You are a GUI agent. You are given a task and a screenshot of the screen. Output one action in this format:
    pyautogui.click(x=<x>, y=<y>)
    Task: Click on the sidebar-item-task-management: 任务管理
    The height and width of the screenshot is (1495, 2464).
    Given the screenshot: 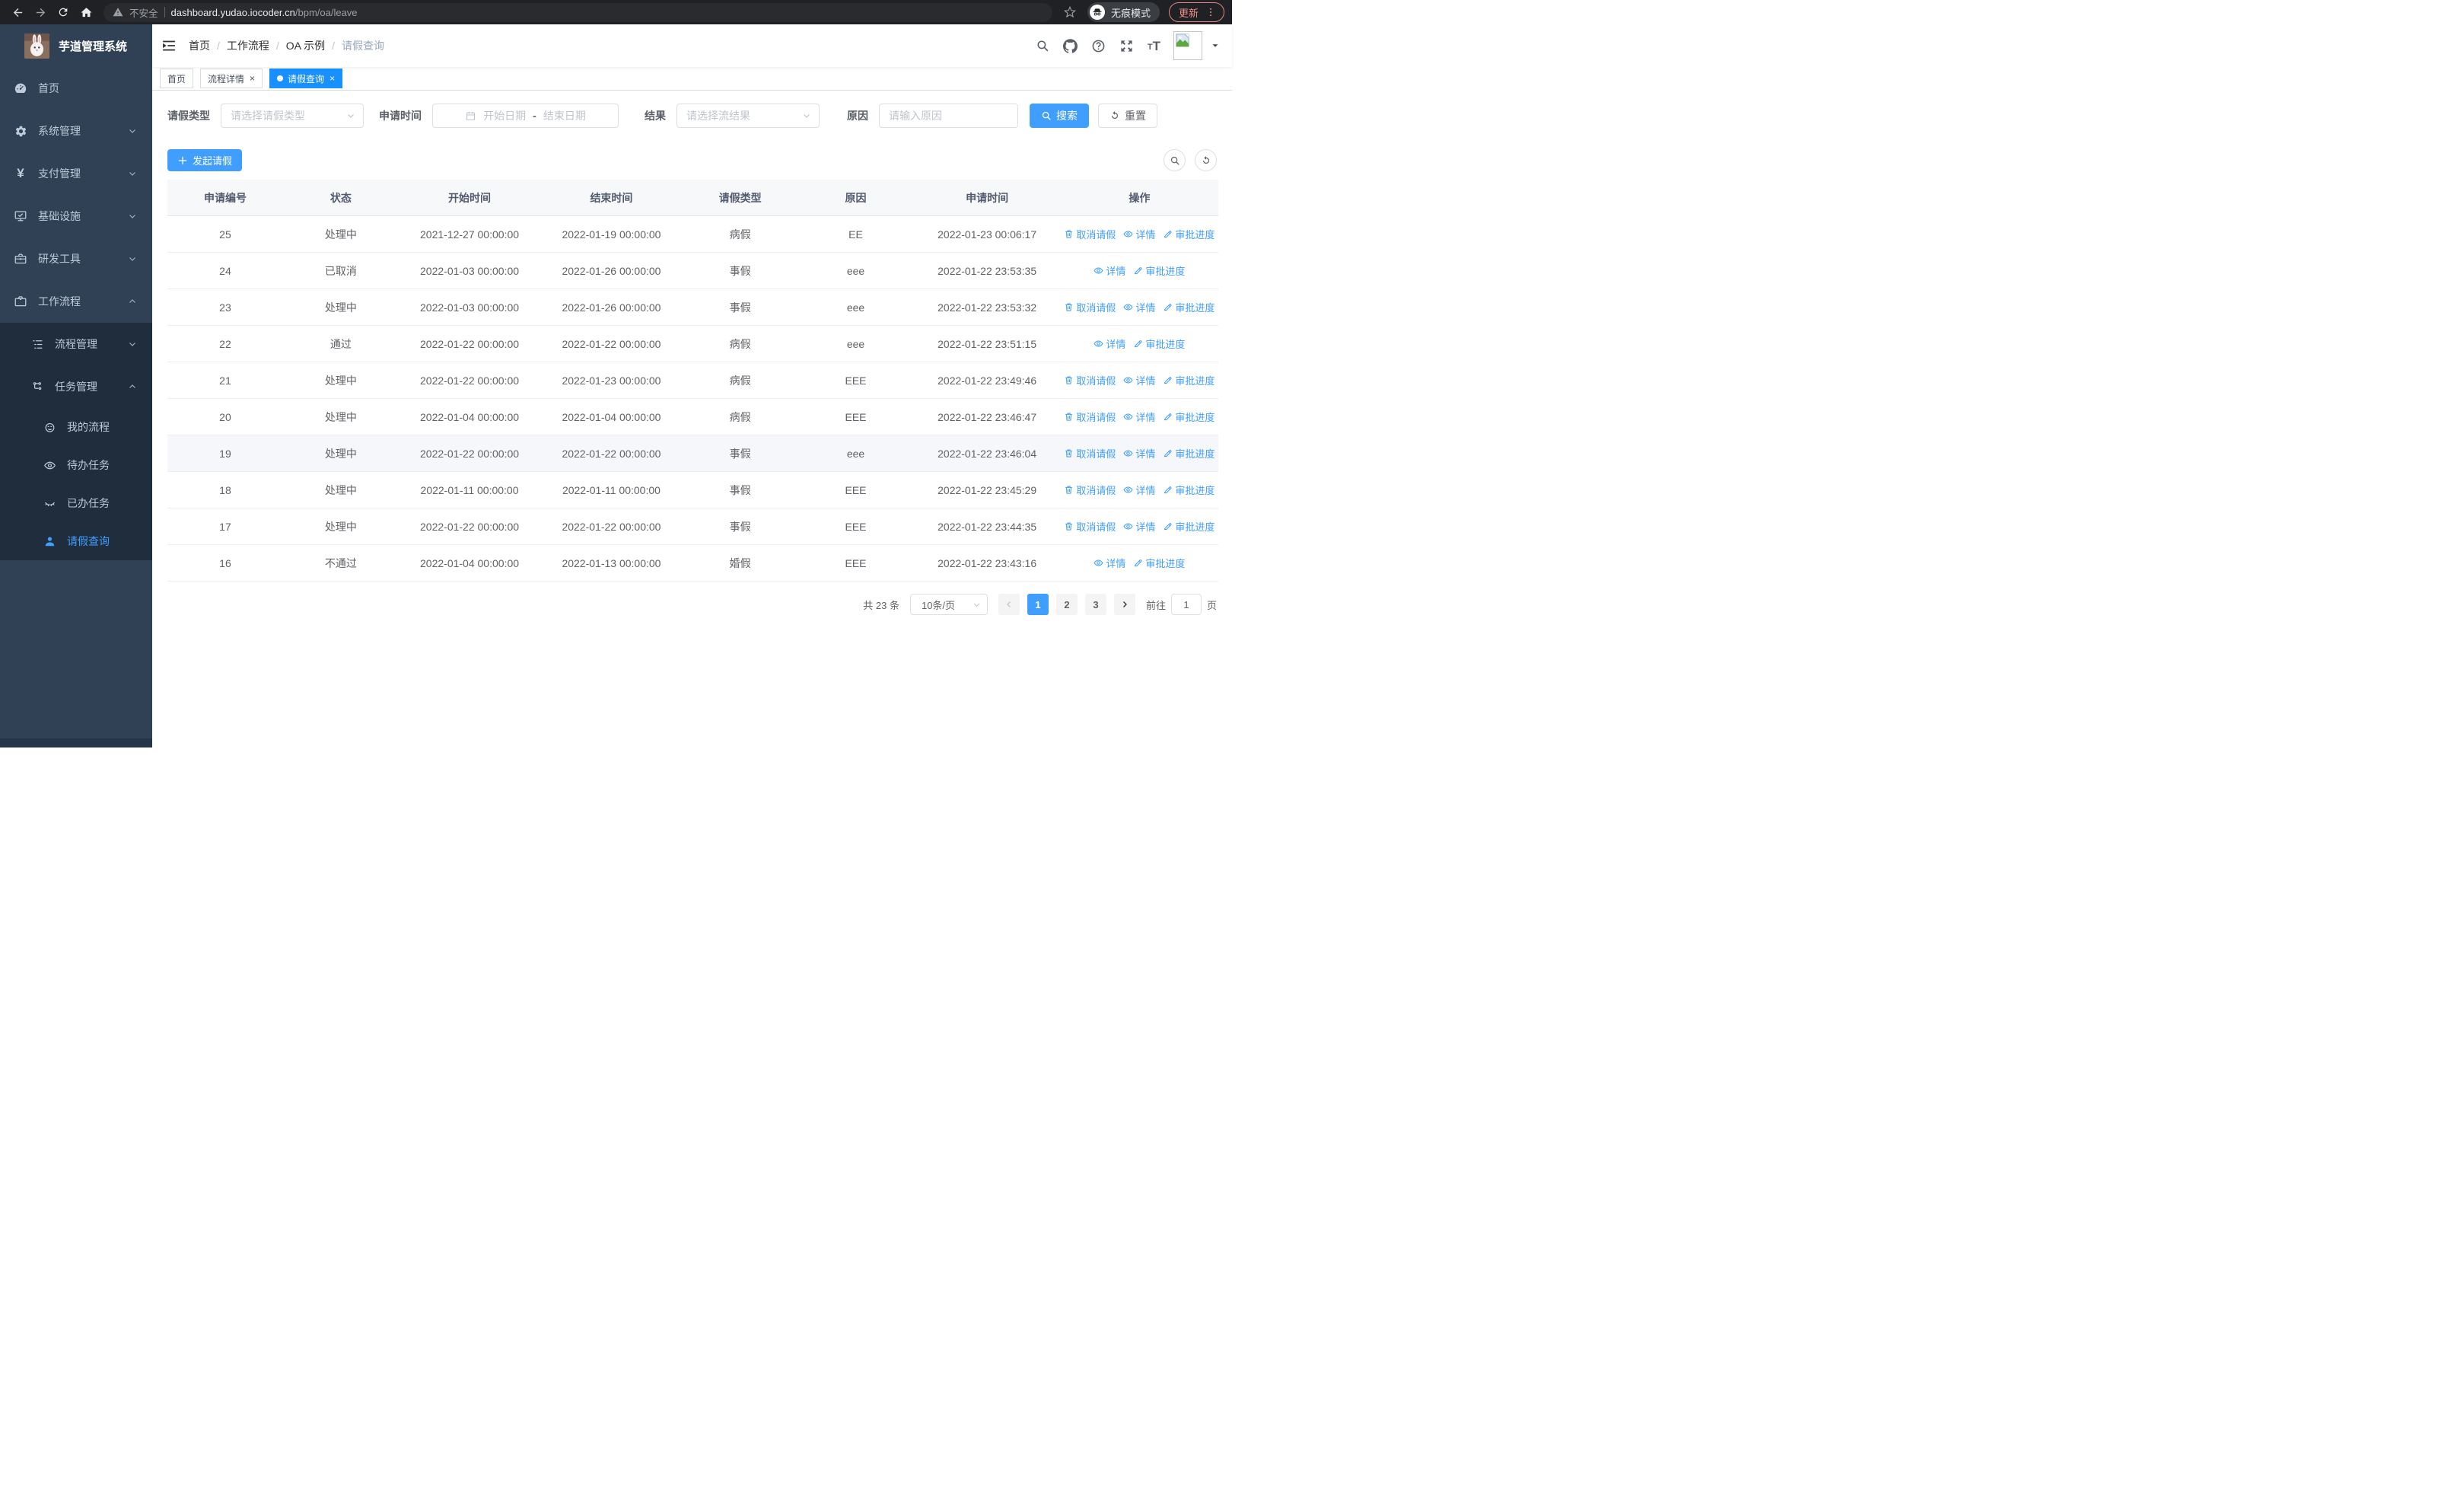 What is the action you would take?
    pyautogui.click(x=76, y=387)
    